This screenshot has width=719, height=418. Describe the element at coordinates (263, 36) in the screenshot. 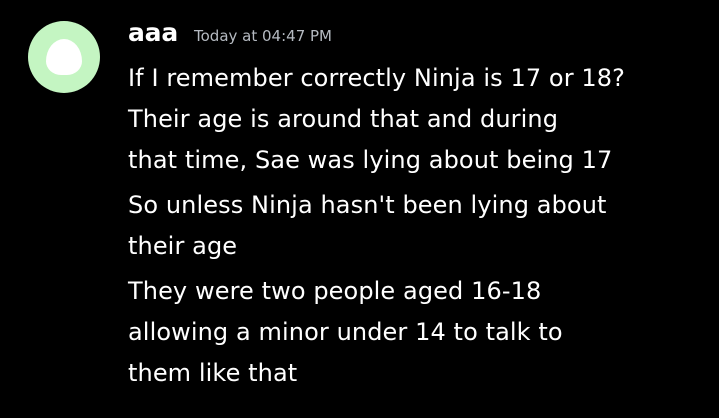

I see `timestamp: Today at 04:47 PM` at that location.